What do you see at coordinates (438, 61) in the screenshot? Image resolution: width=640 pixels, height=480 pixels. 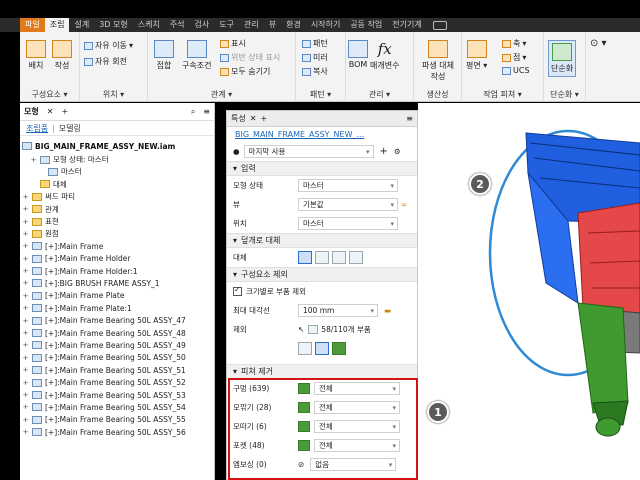 I see `derive-substitute-button: 파생 대체 작성` at bounding box center [438, 61].